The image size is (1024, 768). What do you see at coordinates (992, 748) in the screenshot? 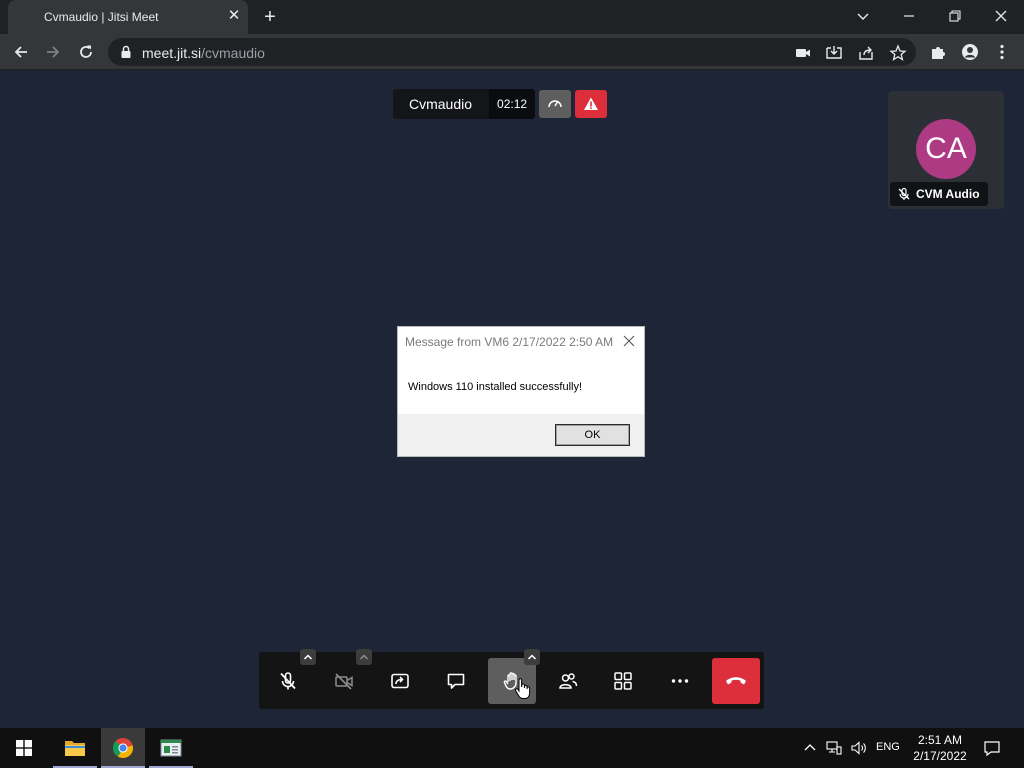
I see `action-center-icon` at bounding box center [992, 748].